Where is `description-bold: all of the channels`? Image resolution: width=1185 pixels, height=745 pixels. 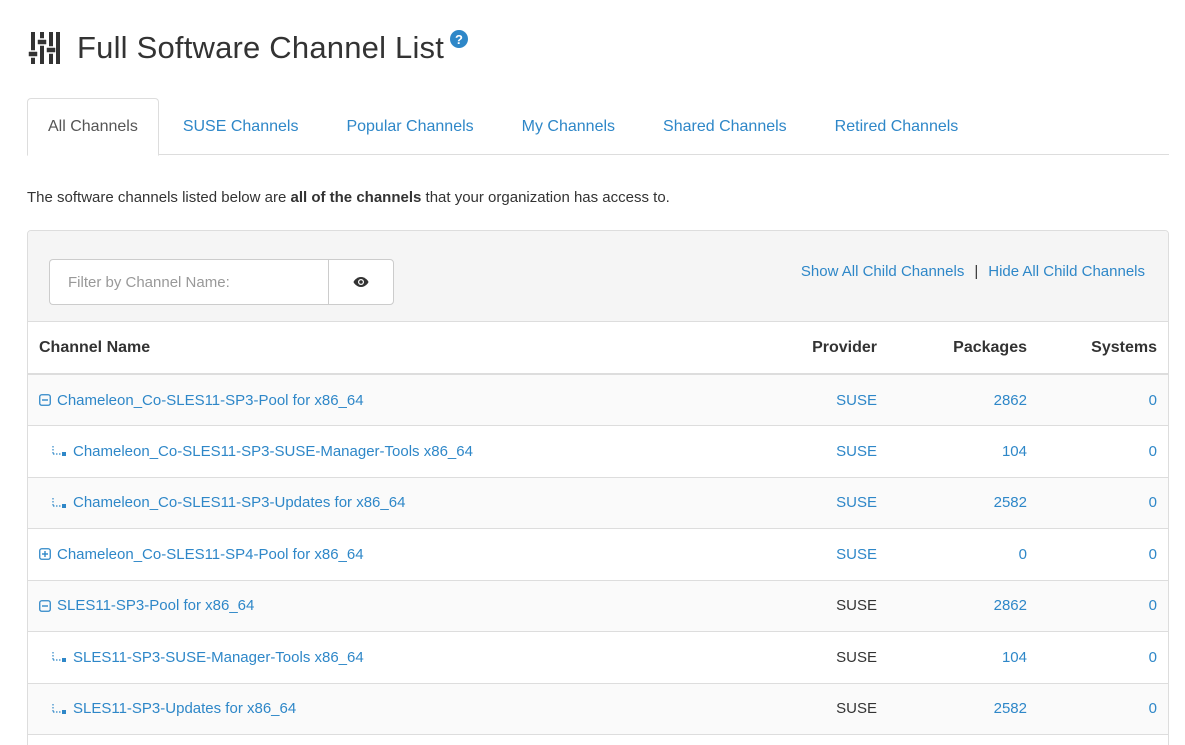
description-bold: all of the channels is located at coordinates (356, 197).